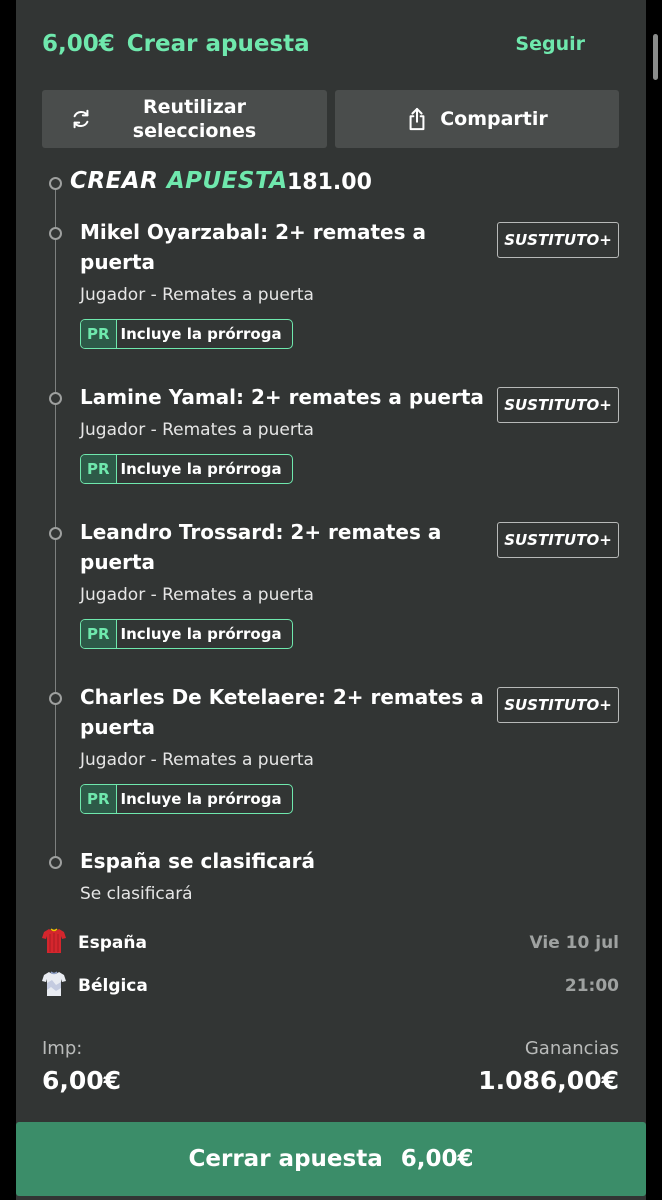  I want to click on selection-title: Leandro Trossard: 2+ remates a puerta, so click(261, 547).